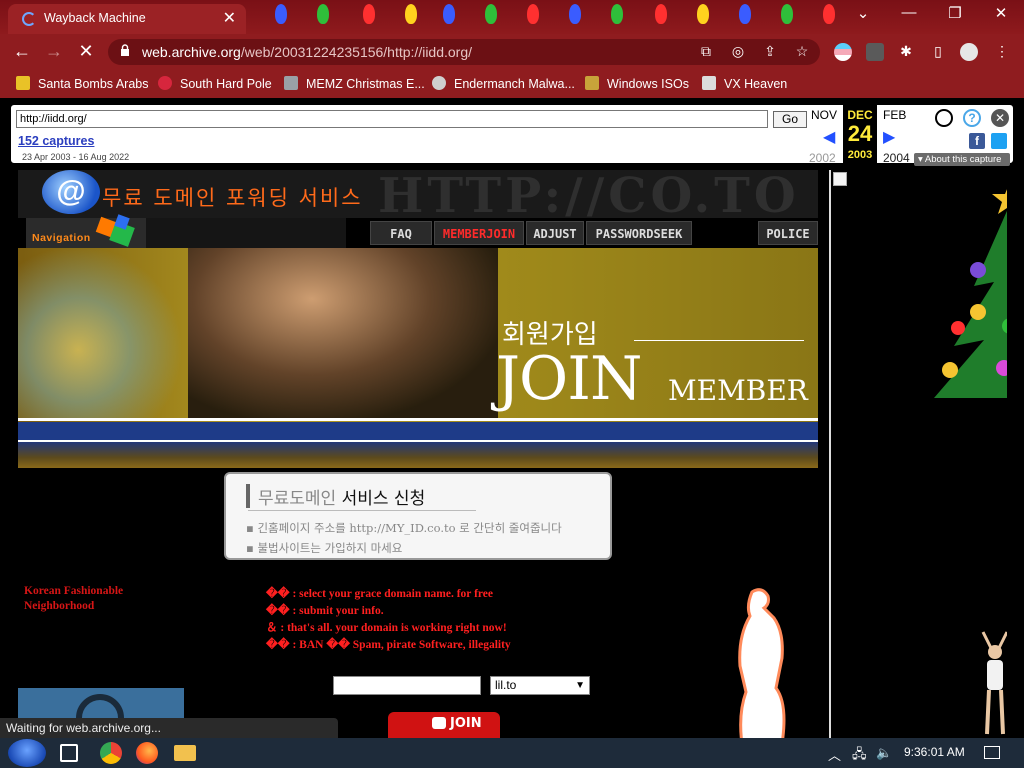 The image size is (1024, 768). What do you see at coordinates (343, 333) in the screenshot?
I see `banner-photo` at bounding box center [343, 333].